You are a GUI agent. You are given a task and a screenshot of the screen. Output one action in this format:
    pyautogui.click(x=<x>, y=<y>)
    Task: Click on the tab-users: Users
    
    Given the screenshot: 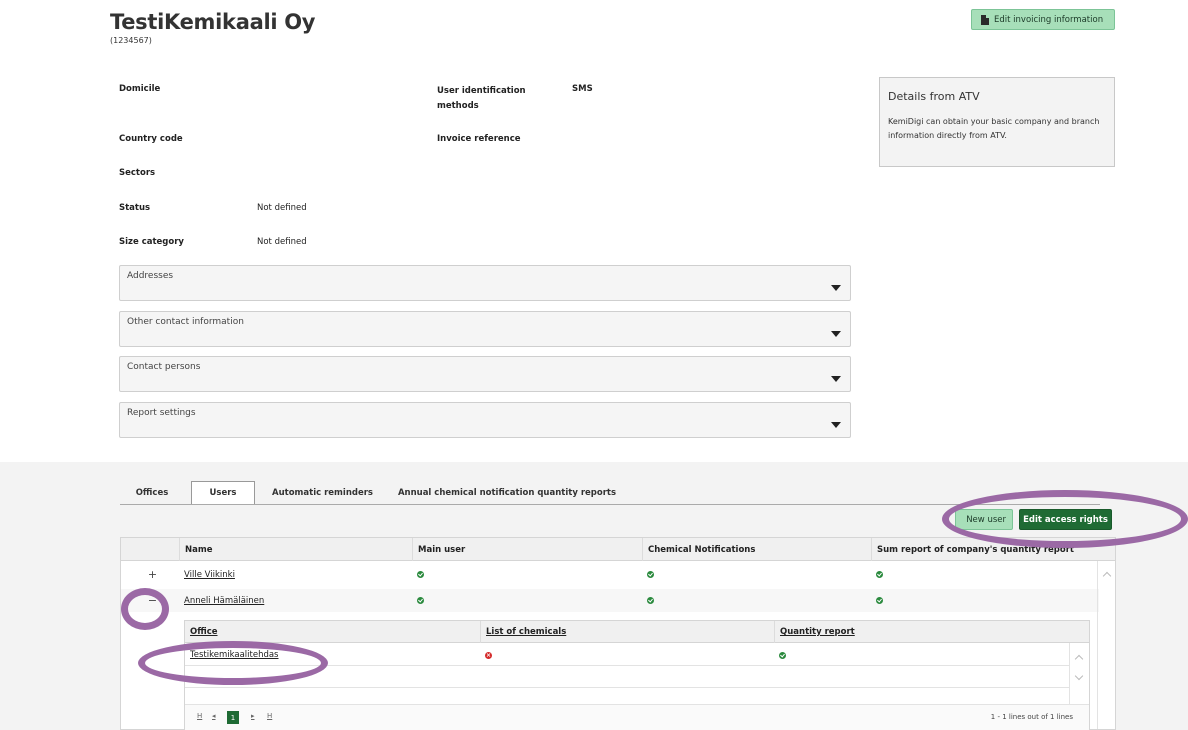 What is the action you would take?
    pyautogui.click(x=223, y=493)
    